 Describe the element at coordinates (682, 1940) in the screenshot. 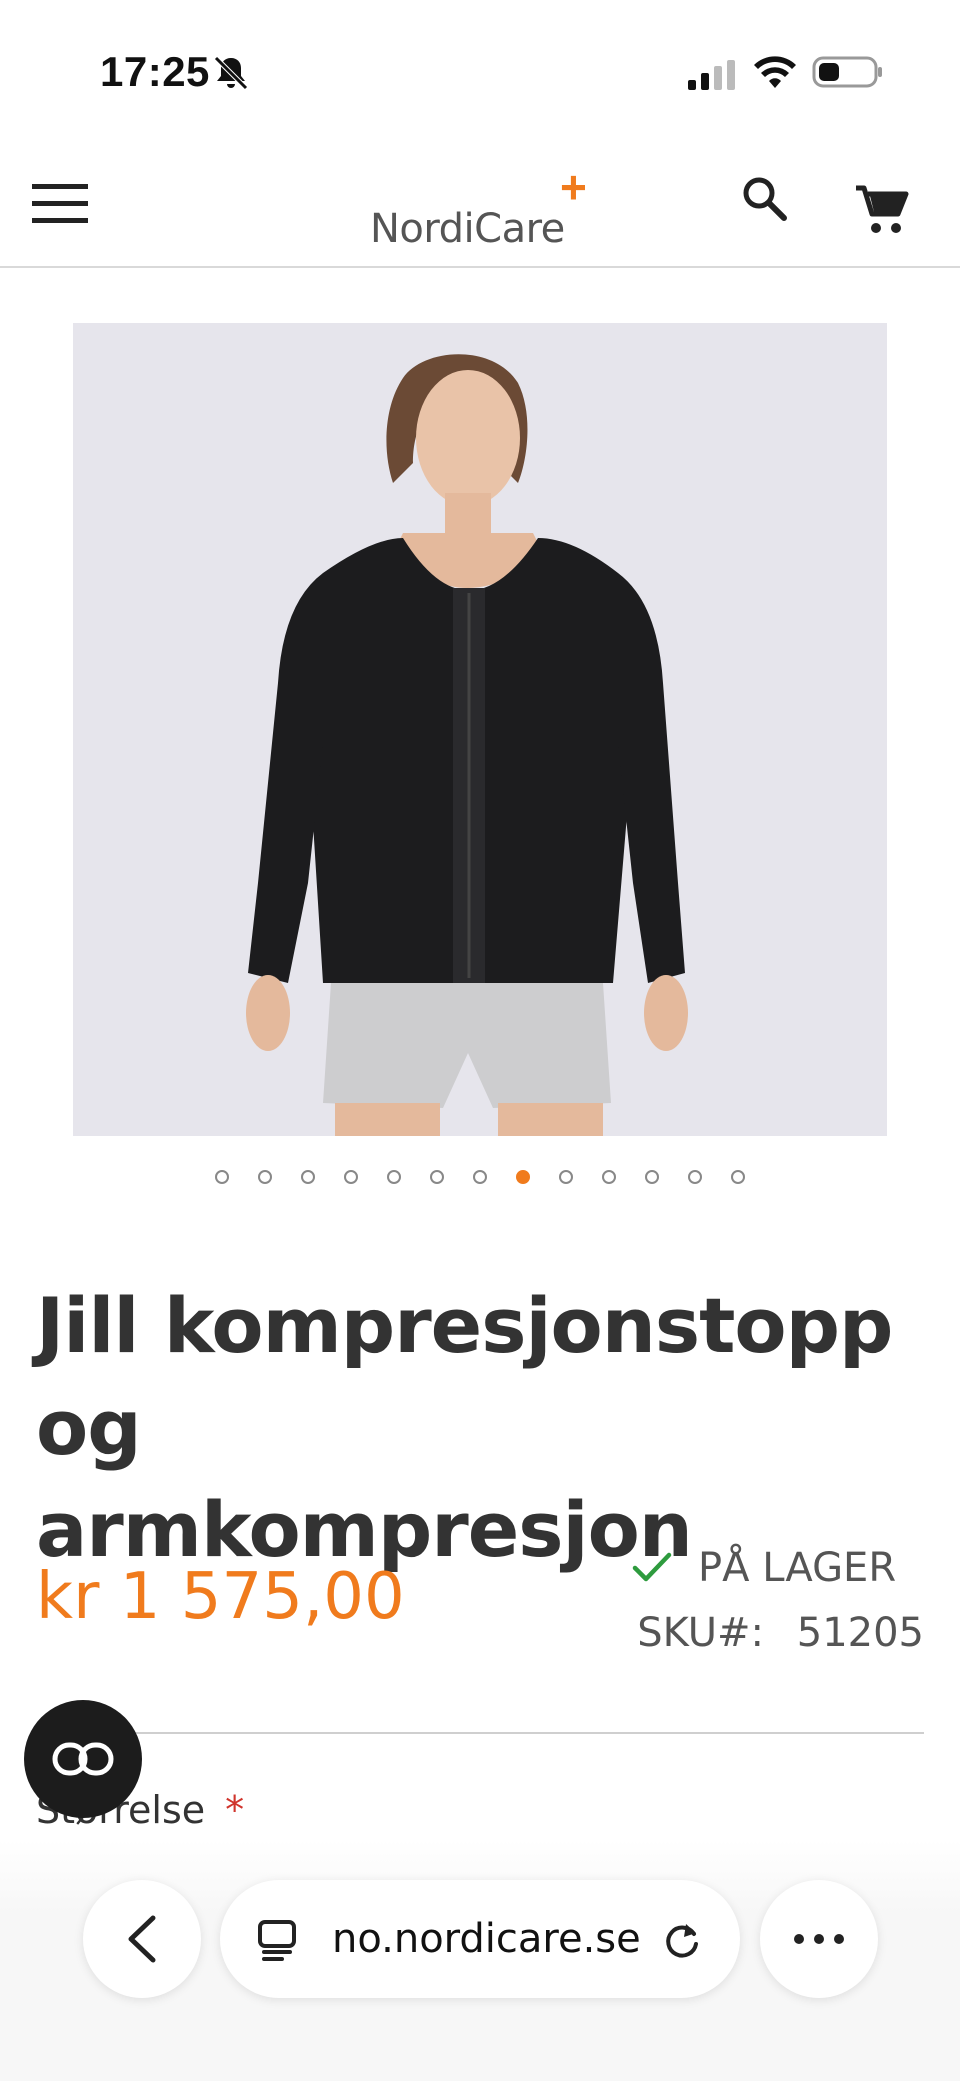

I see `reload-icon` at that location.